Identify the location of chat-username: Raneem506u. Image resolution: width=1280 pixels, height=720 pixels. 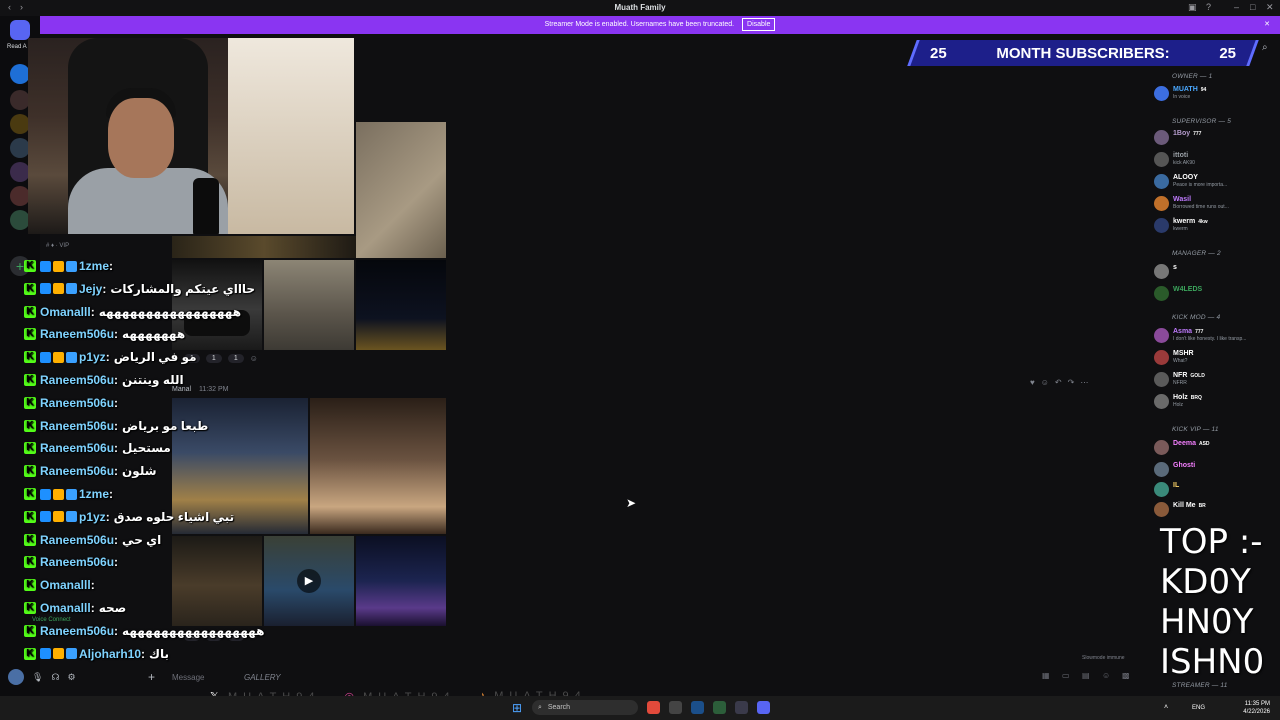
(77, 402).